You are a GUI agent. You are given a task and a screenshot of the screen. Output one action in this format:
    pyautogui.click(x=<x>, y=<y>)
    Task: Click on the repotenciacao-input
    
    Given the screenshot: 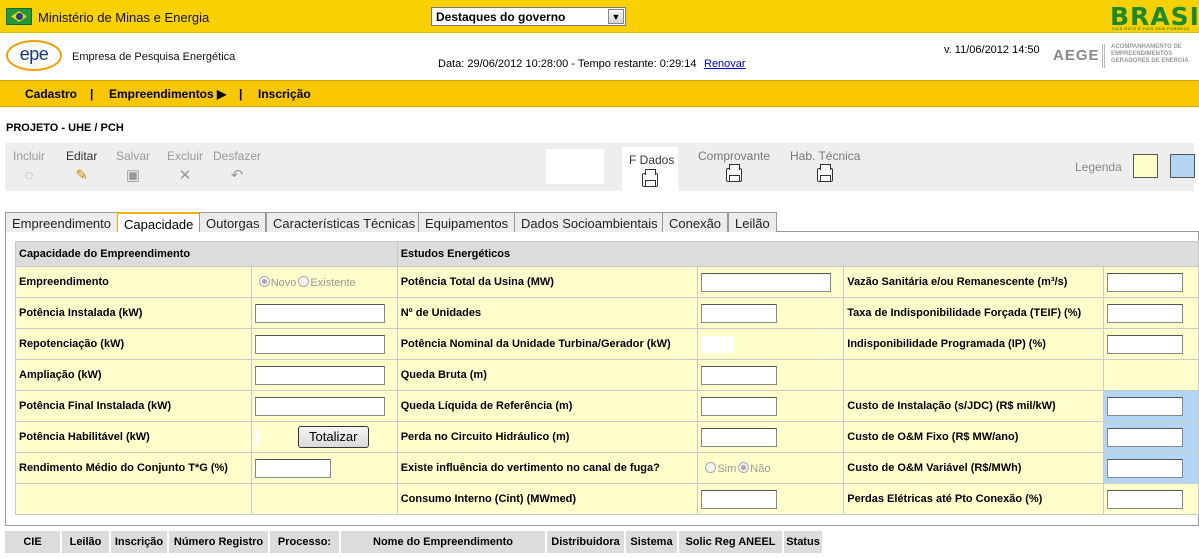 What is the action you would take?
    pyautogui.click(x=319, y=344)
    